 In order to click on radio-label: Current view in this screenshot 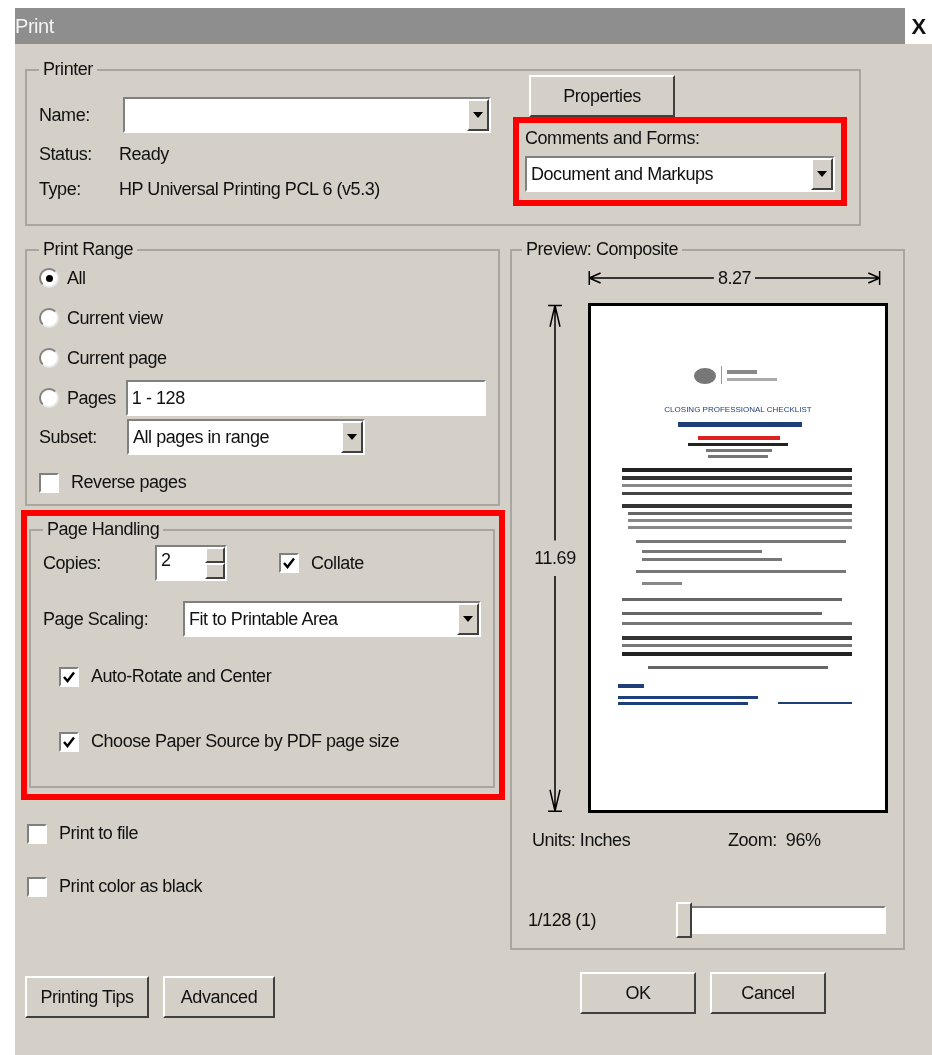, I will do `click(115, 318)`.